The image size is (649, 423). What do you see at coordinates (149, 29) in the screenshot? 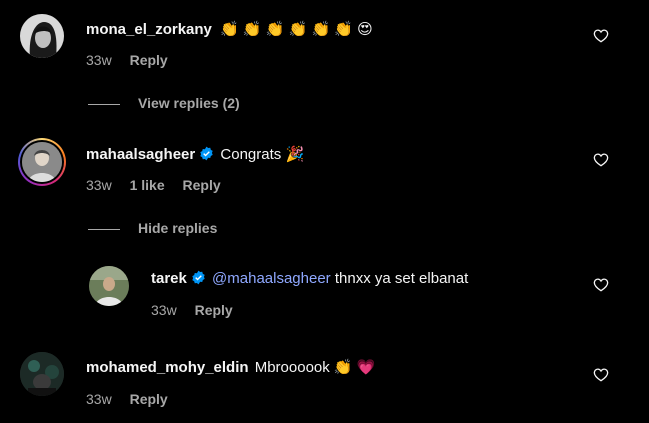
I see `comment-username: mona_el_zorkany` at bounding box center [149, 29].